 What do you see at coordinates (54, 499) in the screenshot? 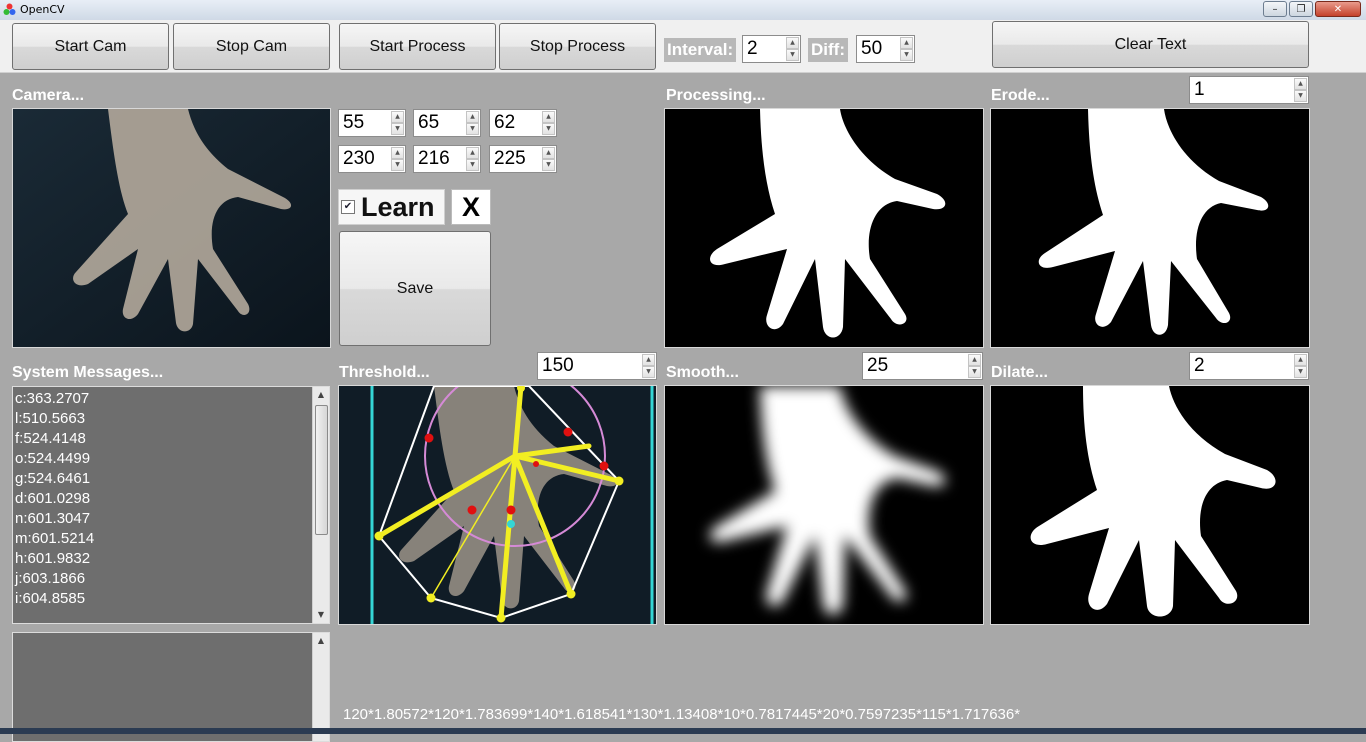
I see `list-item: d:601.0298` at bounding box center [54, 499].